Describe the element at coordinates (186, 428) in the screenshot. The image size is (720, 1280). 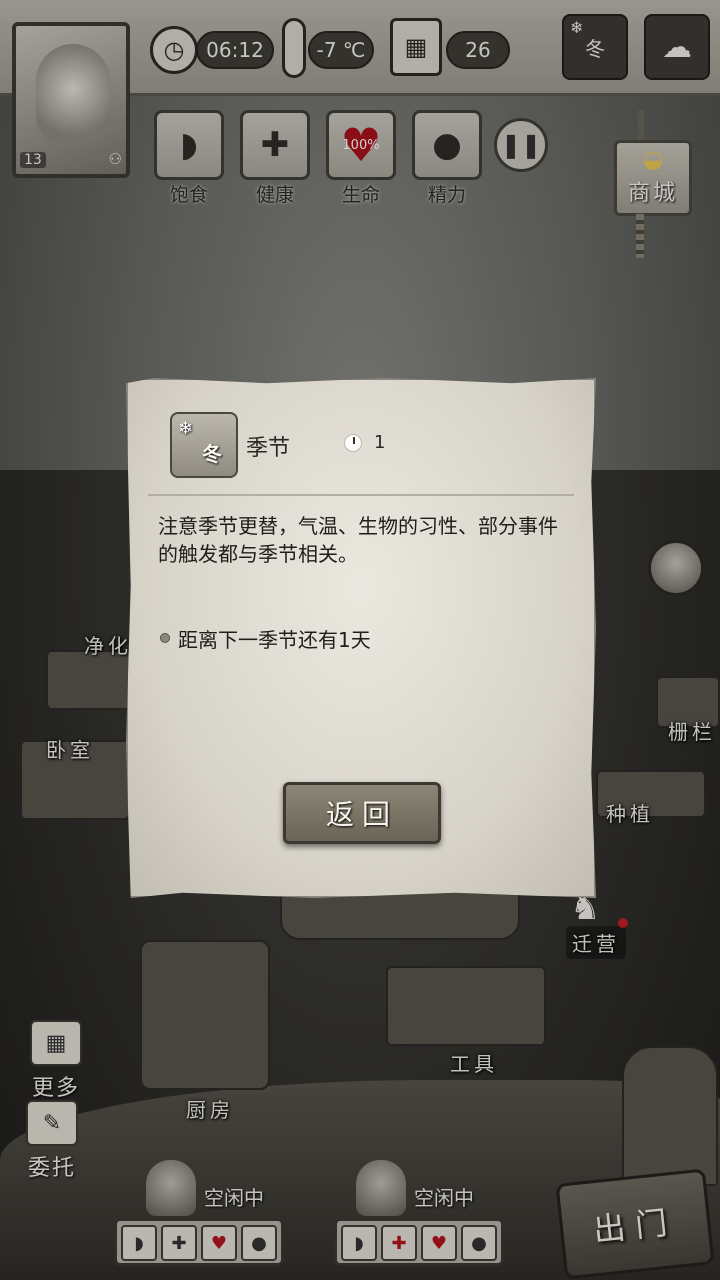
I see `snowflake-icon: ❄` at that location.